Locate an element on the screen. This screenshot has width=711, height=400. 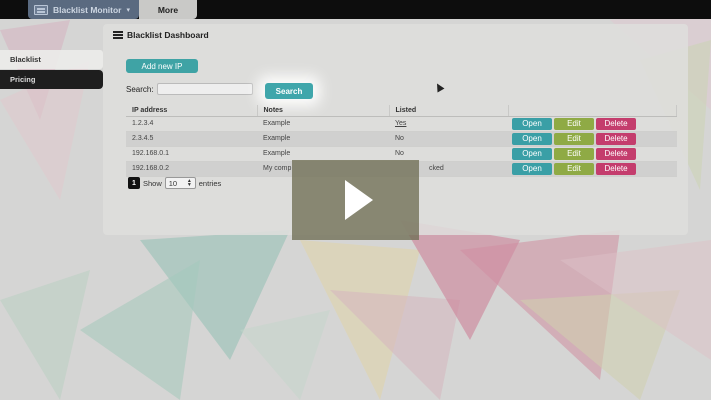
brand-dropdown: Blacklist Monitor ▾ is located at coordinates (83, 9).